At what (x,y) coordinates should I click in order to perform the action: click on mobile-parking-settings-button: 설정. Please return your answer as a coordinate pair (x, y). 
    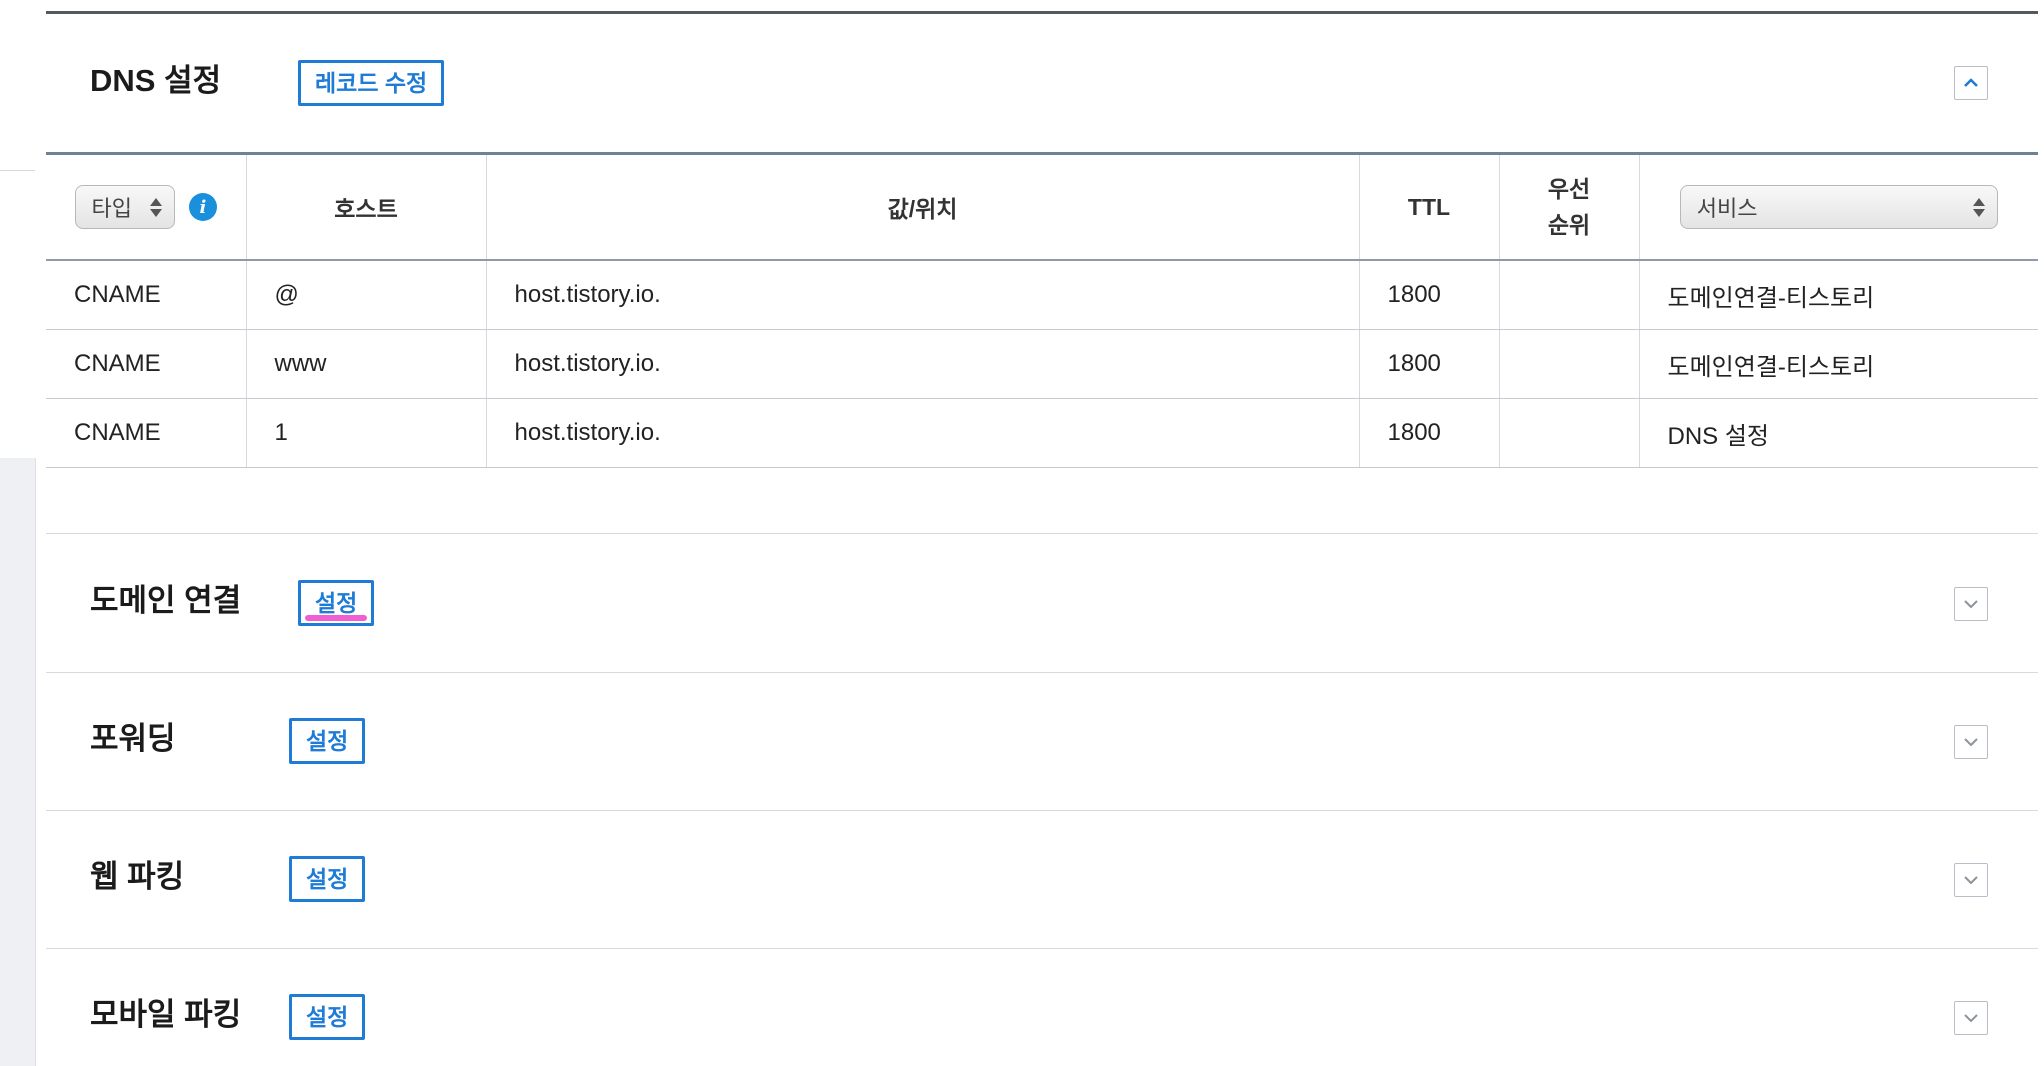
    Looking at the image, I should click on (327, 1017).